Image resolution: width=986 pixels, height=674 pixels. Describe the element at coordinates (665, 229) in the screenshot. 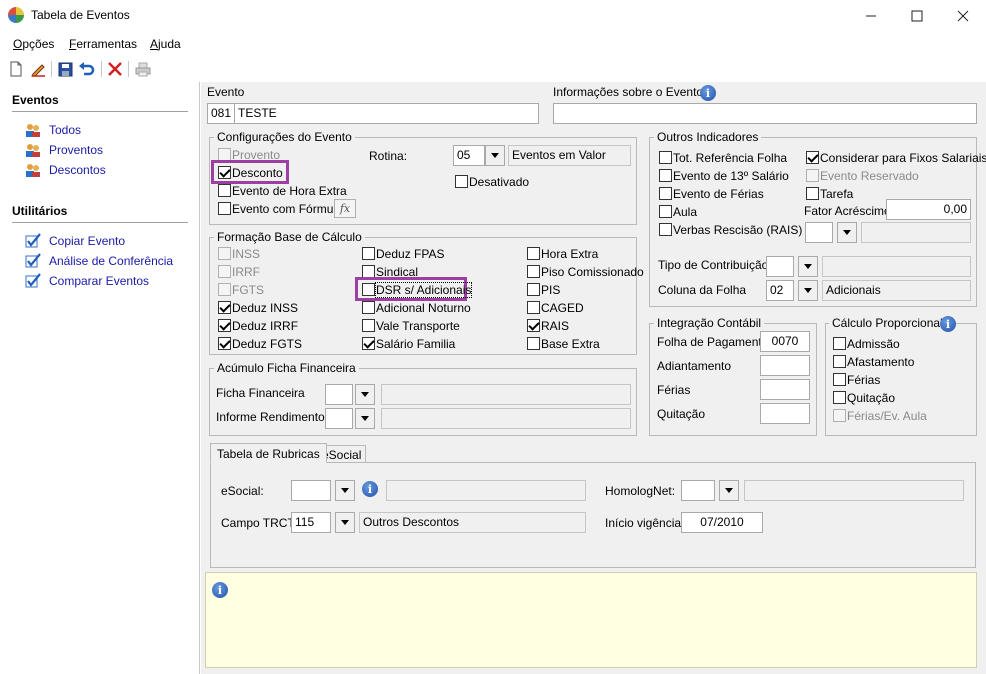

I see `verbas-rescisao-checkbox` at that location.